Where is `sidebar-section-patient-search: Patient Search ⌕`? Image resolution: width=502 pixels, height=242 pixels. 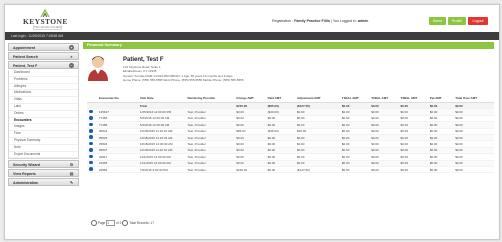
sidebar-section-patient-search: Patient Search ⌕ is located at coordinates (43, 56).